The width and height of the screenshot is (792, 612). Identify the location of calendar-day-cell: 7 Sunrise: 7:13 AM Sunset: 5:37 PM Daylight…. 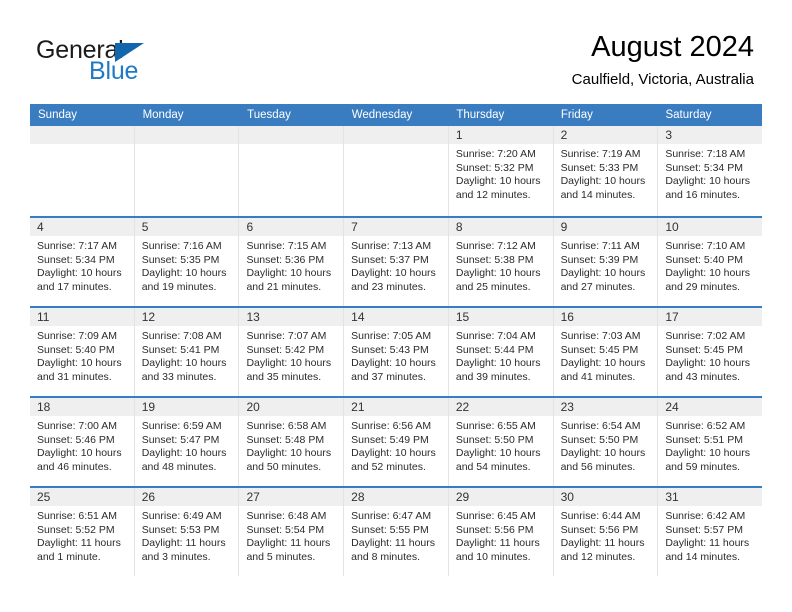
(396, 262).